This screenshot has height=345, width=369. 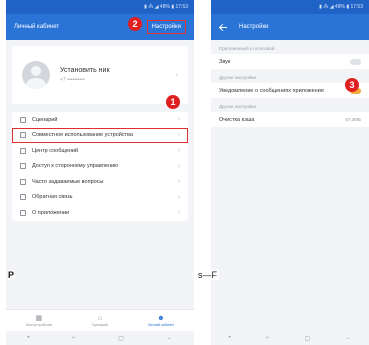 What do you see at coordinates (39, 318) in the screenshot?
I see `grid-icon: ▦` at bounding box center [39, 318].